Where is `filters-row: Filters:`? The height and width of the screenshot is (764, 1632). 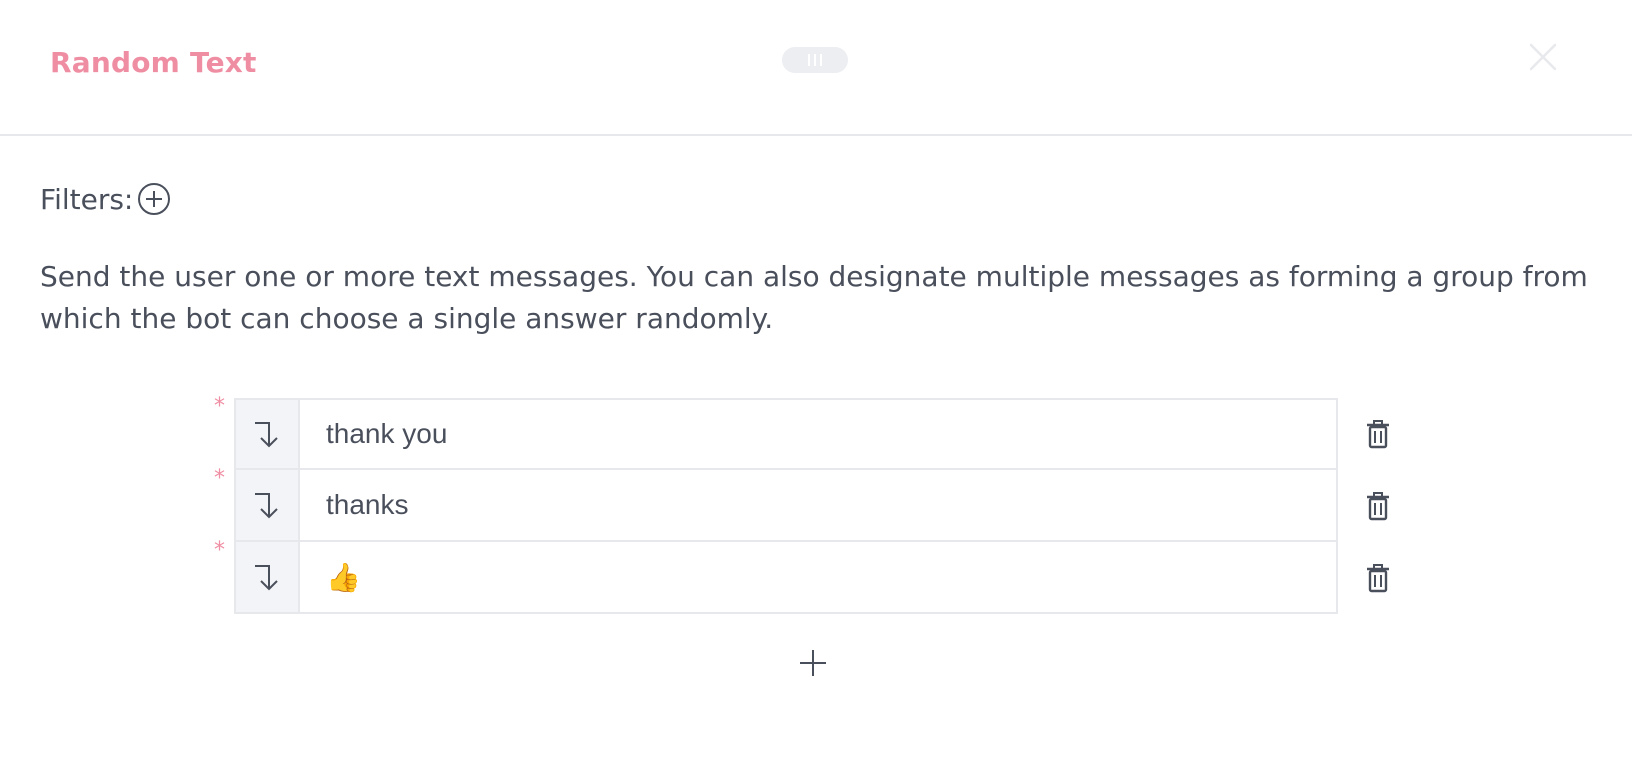
filters-row: Filters: is located at coordinates (105, 199).